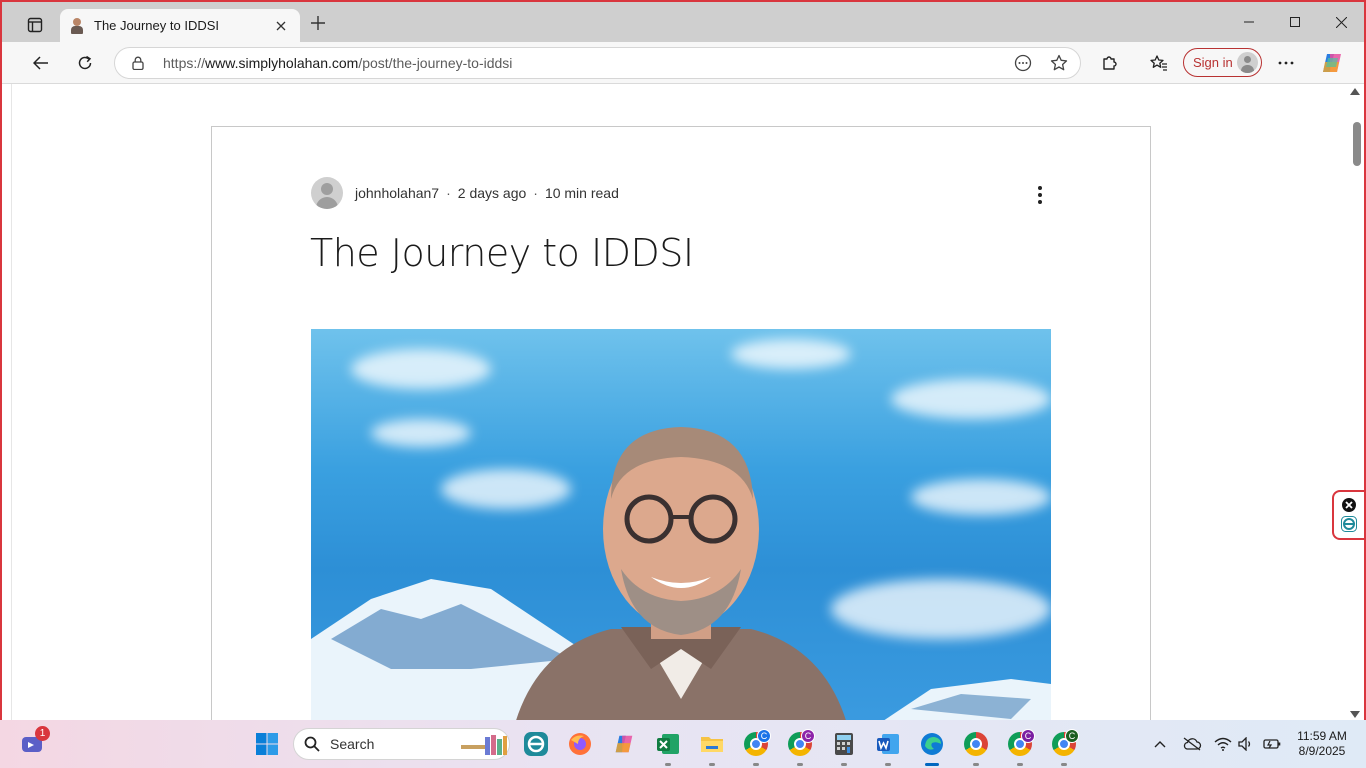 The width and height of the screenshot is (1366, 768). What do you see at coordinates (712, 747) in the screenshot?
I see `taskbar-file-explorer` at bounding box center [712, 747].